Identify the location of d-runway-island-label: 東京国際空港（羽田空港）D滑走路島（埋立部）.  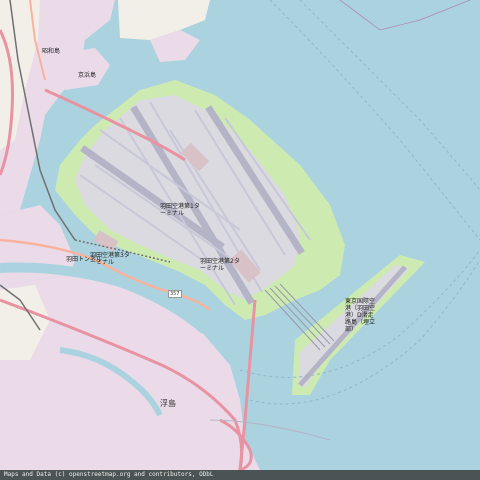
(360, 315).